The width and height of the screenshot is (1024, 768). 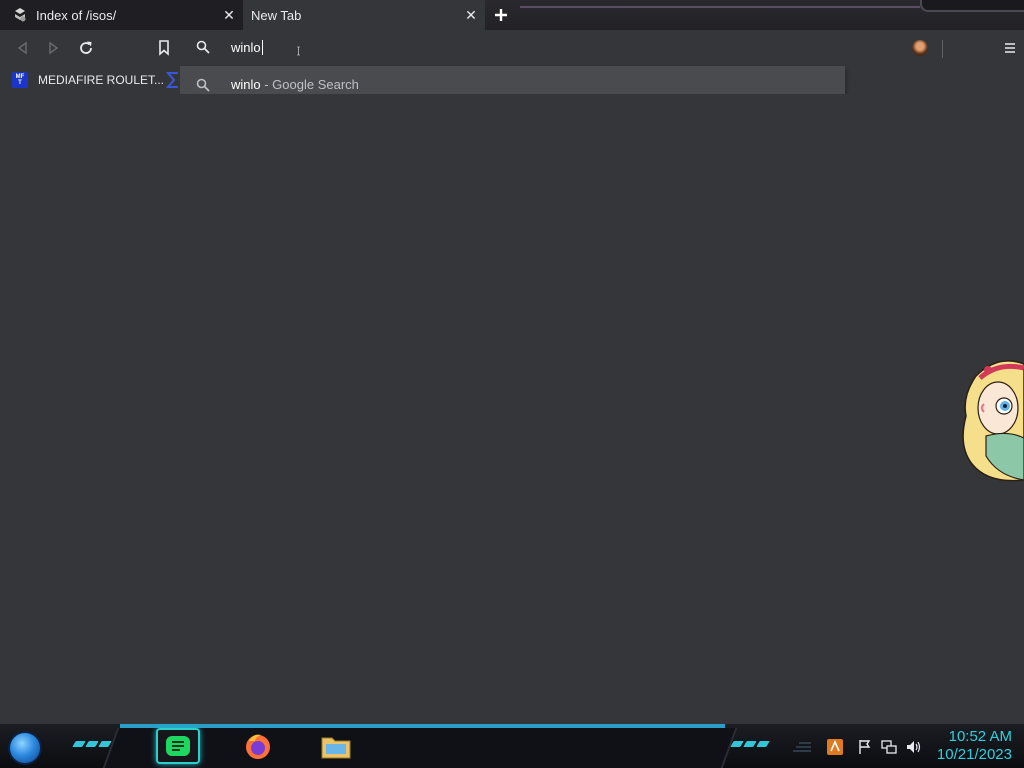 I want to click on tab-title: New Tab, so click(x=276, y=15).